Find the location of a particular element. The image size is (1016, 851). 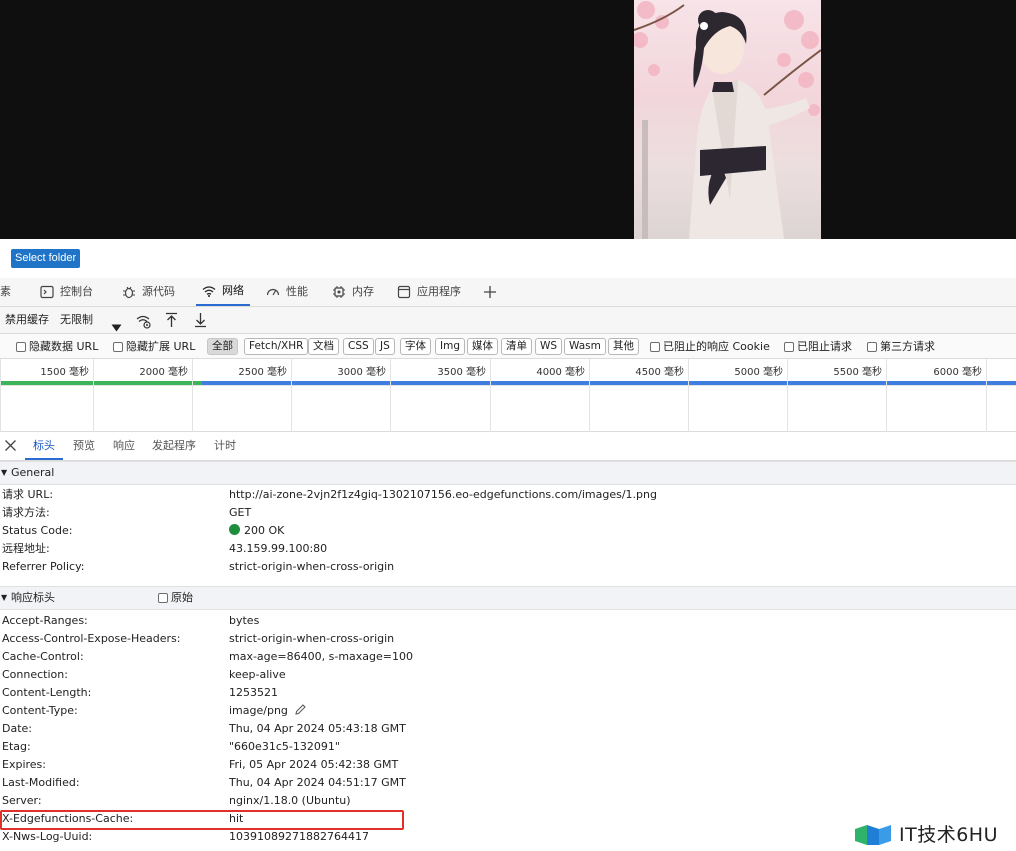

header-key: Etag: is located at coordinates (16, 746).